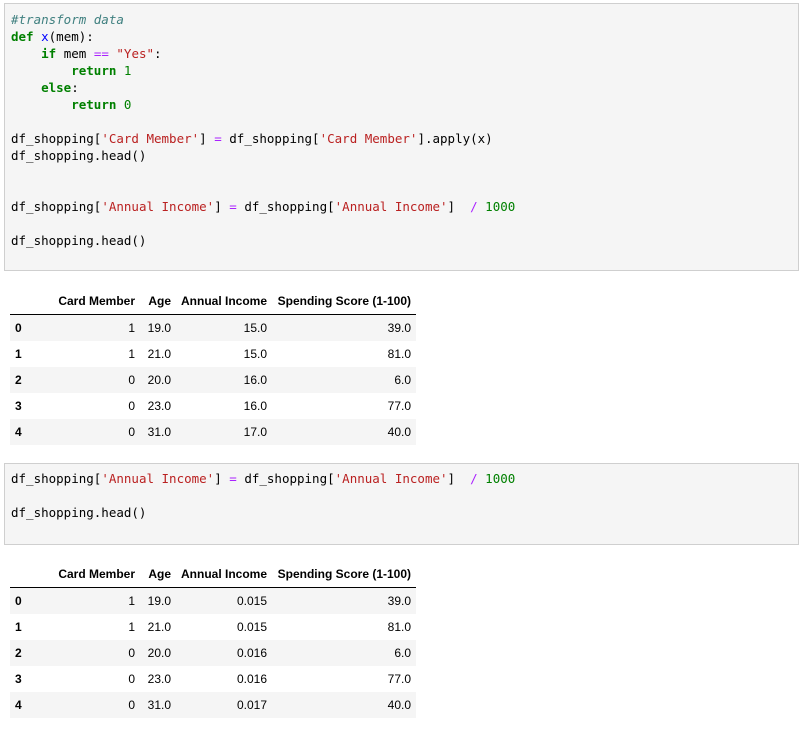 This screenshot has width=805, height=730. I want to click on code-line: return 0, so click(404, 104).